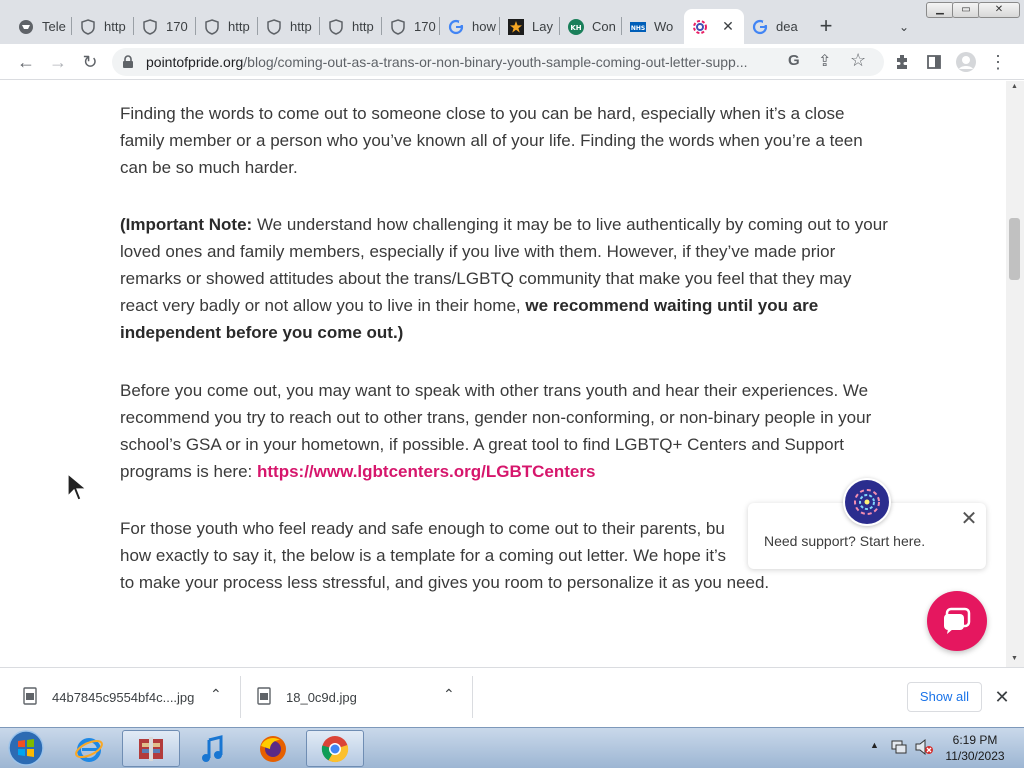 This screenshot has width=1024, height=772. I want to click on tab-search-button: ⌄, so click(904, 27).